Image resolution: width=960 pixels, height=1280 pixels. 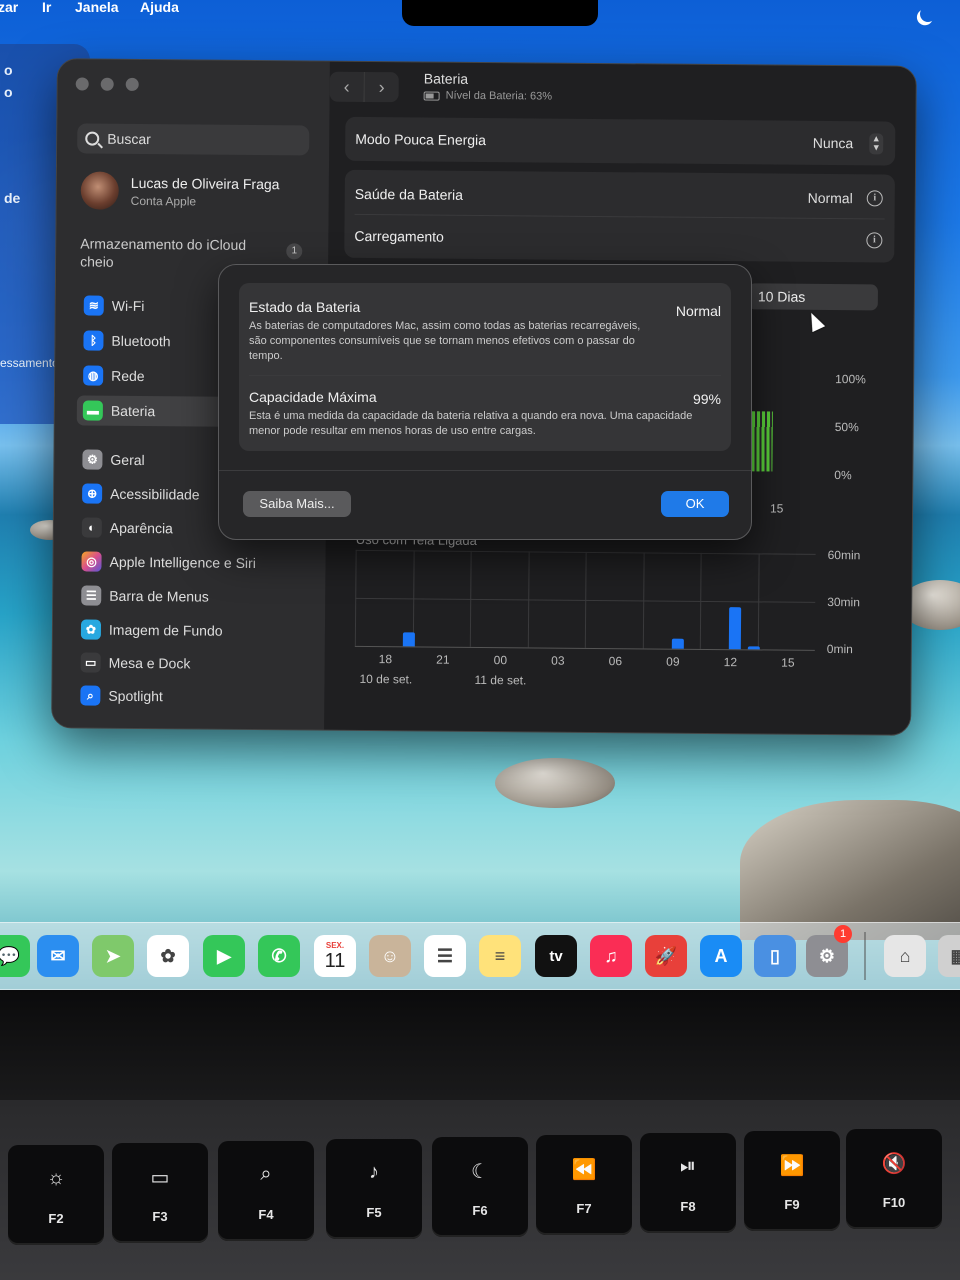 I want to click on mail-icon: ✉, so click(x=58, y=956).